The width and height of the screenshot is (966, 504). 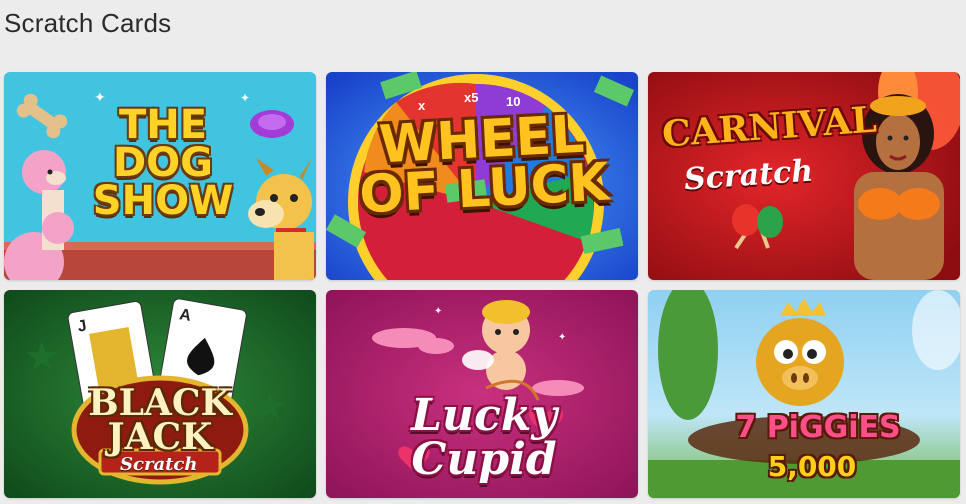 I want to click on card-title: THE DOG SHOW, so click(x=163, y=163).